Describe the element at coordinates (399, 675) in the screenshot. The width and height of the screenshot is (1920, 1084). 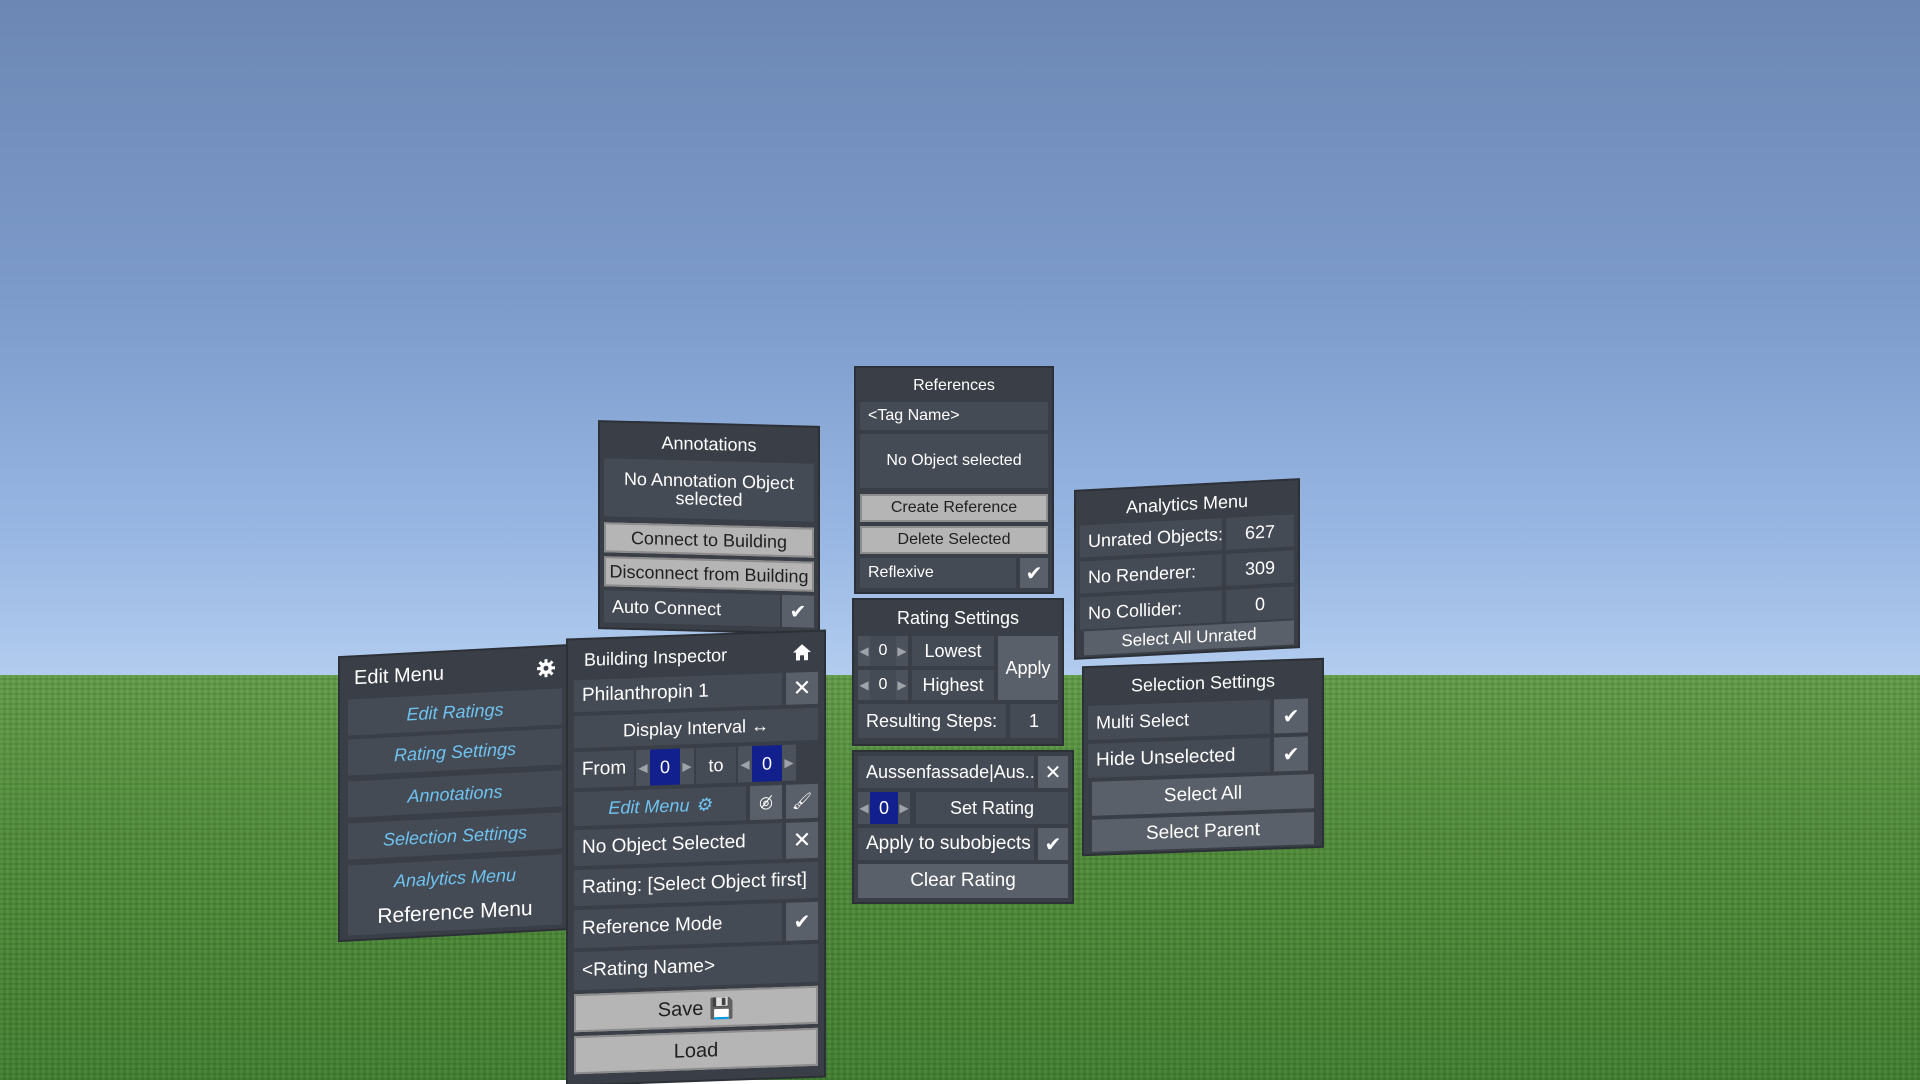
I see `edit-menu-title: Edit Menu` at that location.